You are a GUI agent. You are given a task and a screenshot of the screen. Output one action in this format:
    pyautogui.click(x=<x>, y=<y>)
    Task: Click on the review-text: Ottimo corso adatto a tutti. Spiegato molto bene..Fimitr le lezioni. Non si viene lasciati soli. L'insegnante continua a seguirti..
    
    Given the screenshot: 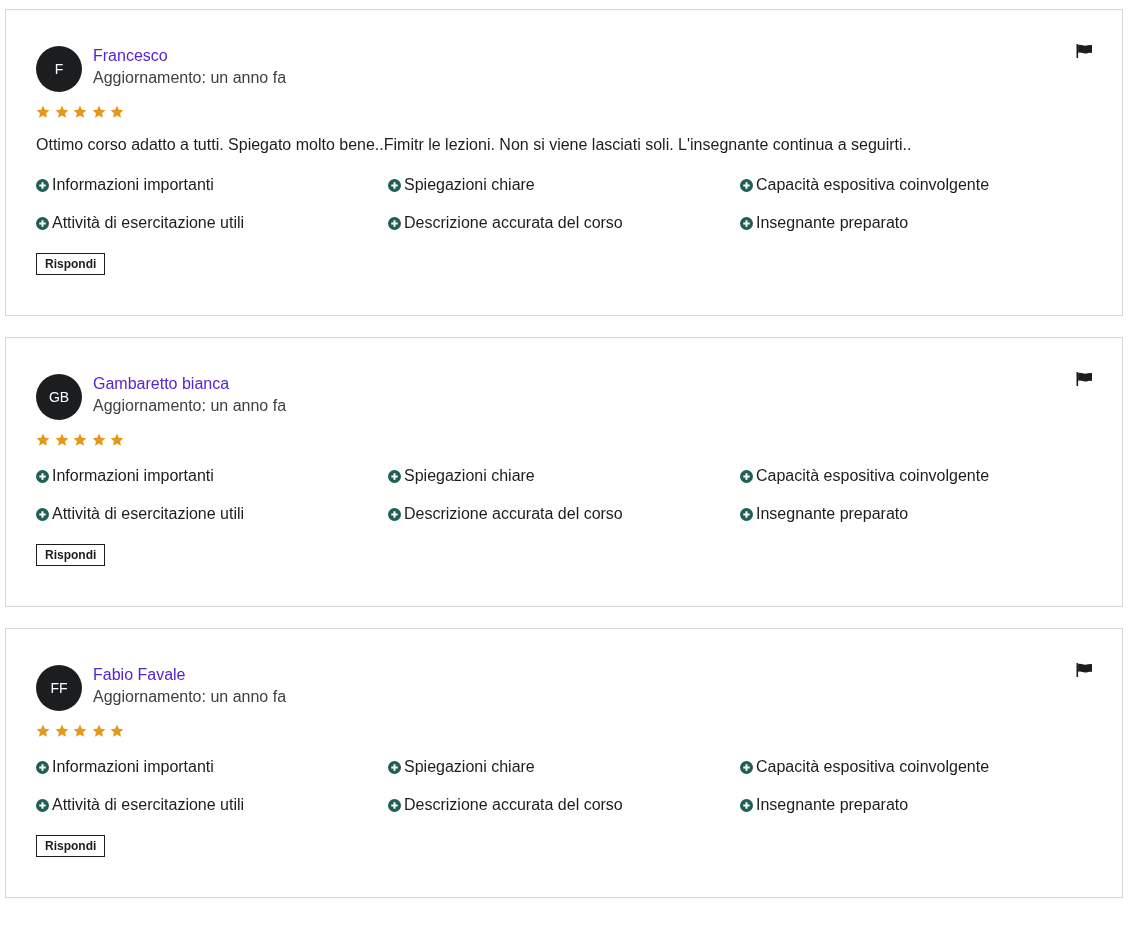 What is the action you would take?
    pyautogui.click(x=474, y=145)
    